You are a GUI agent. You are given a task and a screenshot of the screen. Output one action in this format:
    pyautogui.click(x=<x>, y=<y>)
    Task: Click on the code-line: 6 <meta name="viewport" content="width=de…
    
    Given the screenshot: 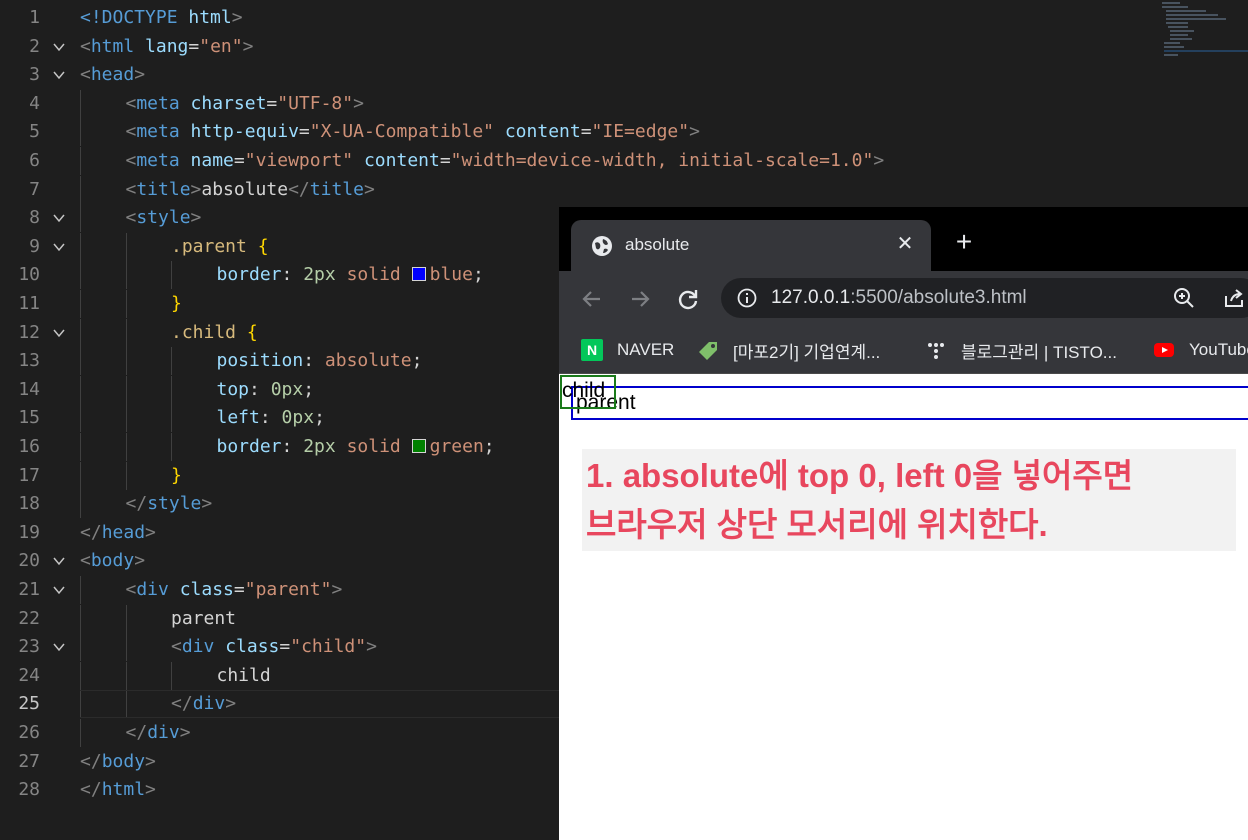 What is the action you would take?
    pyautogui.click(x=624, y=161)
    